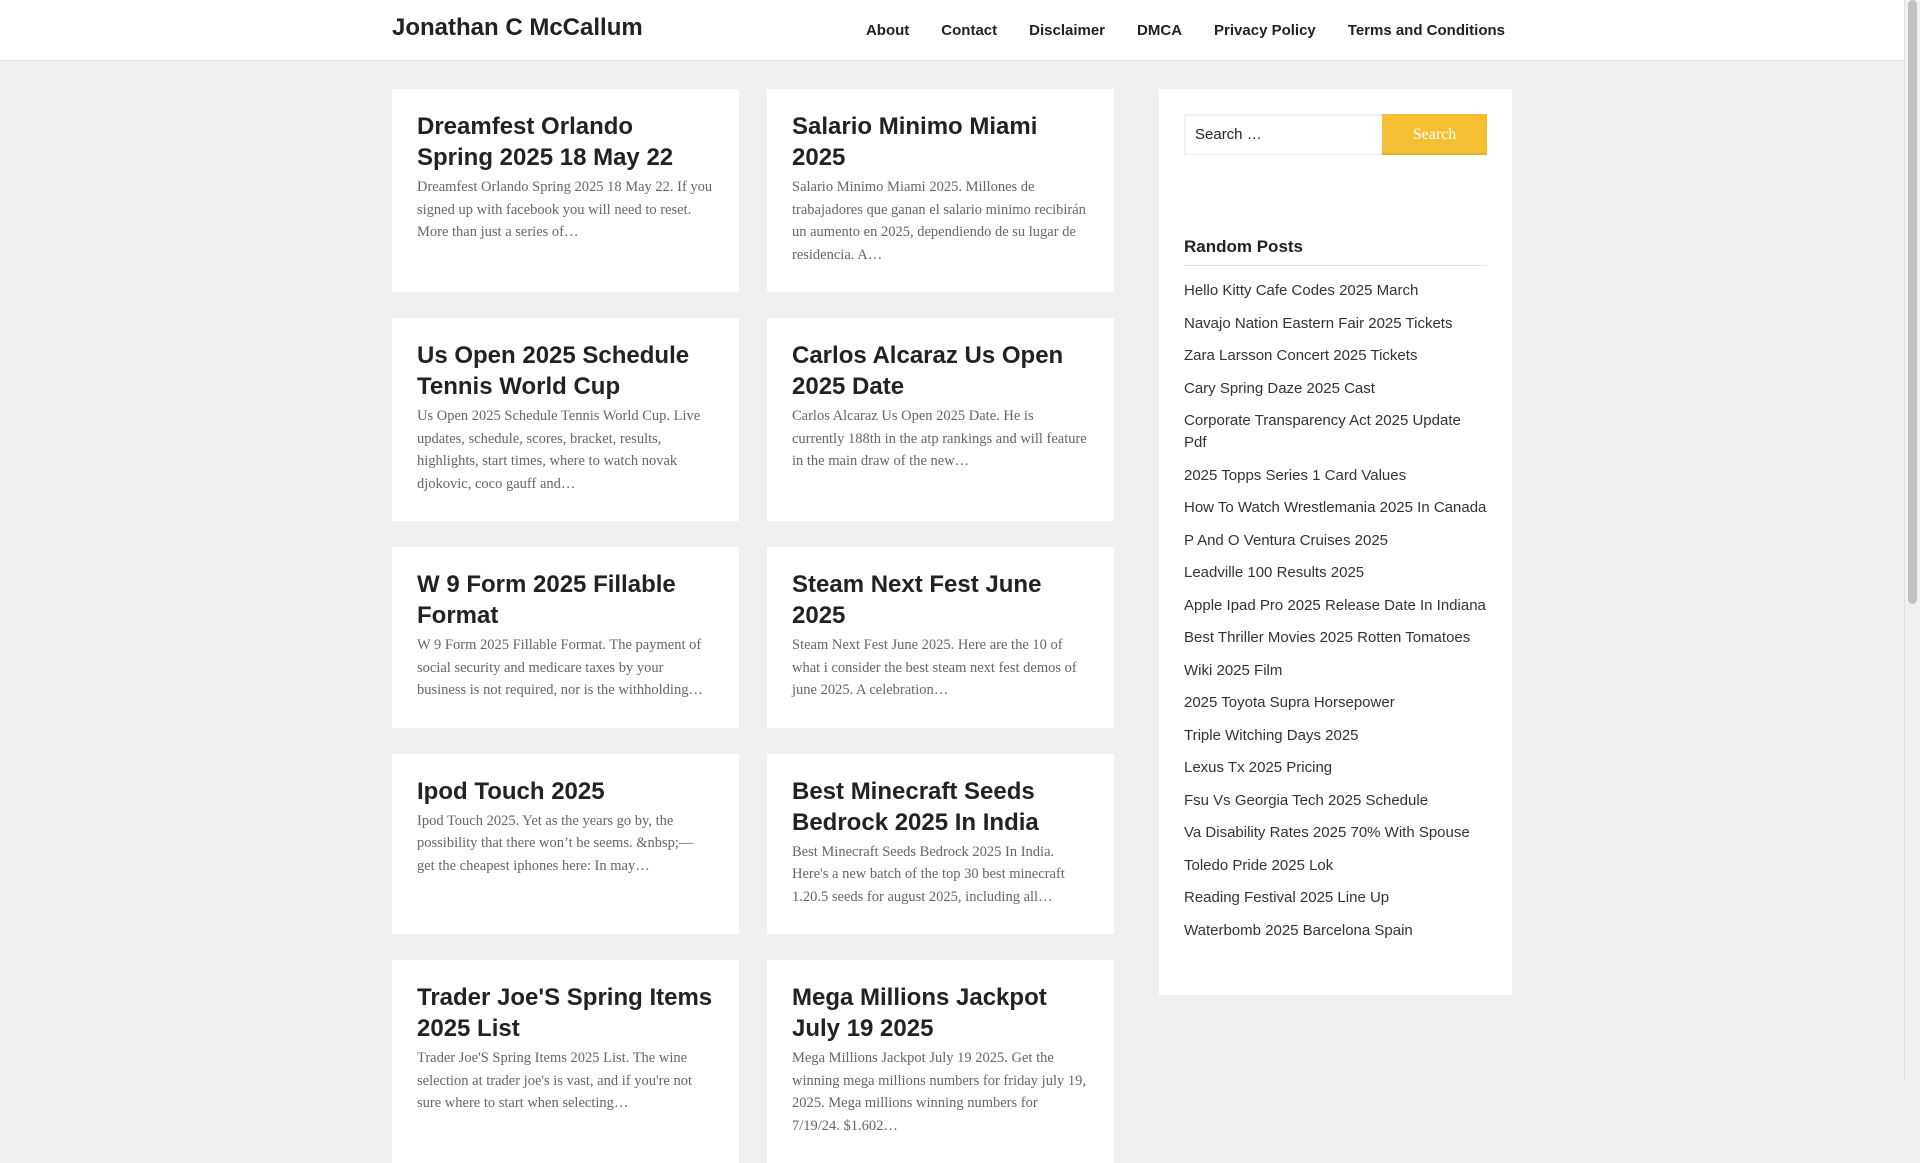 Image resolution: width=1920 pixels, height=1163 pixels. I want to click on random-post-link: Toledo Pride 2025 Lok, so click(1335, 866).